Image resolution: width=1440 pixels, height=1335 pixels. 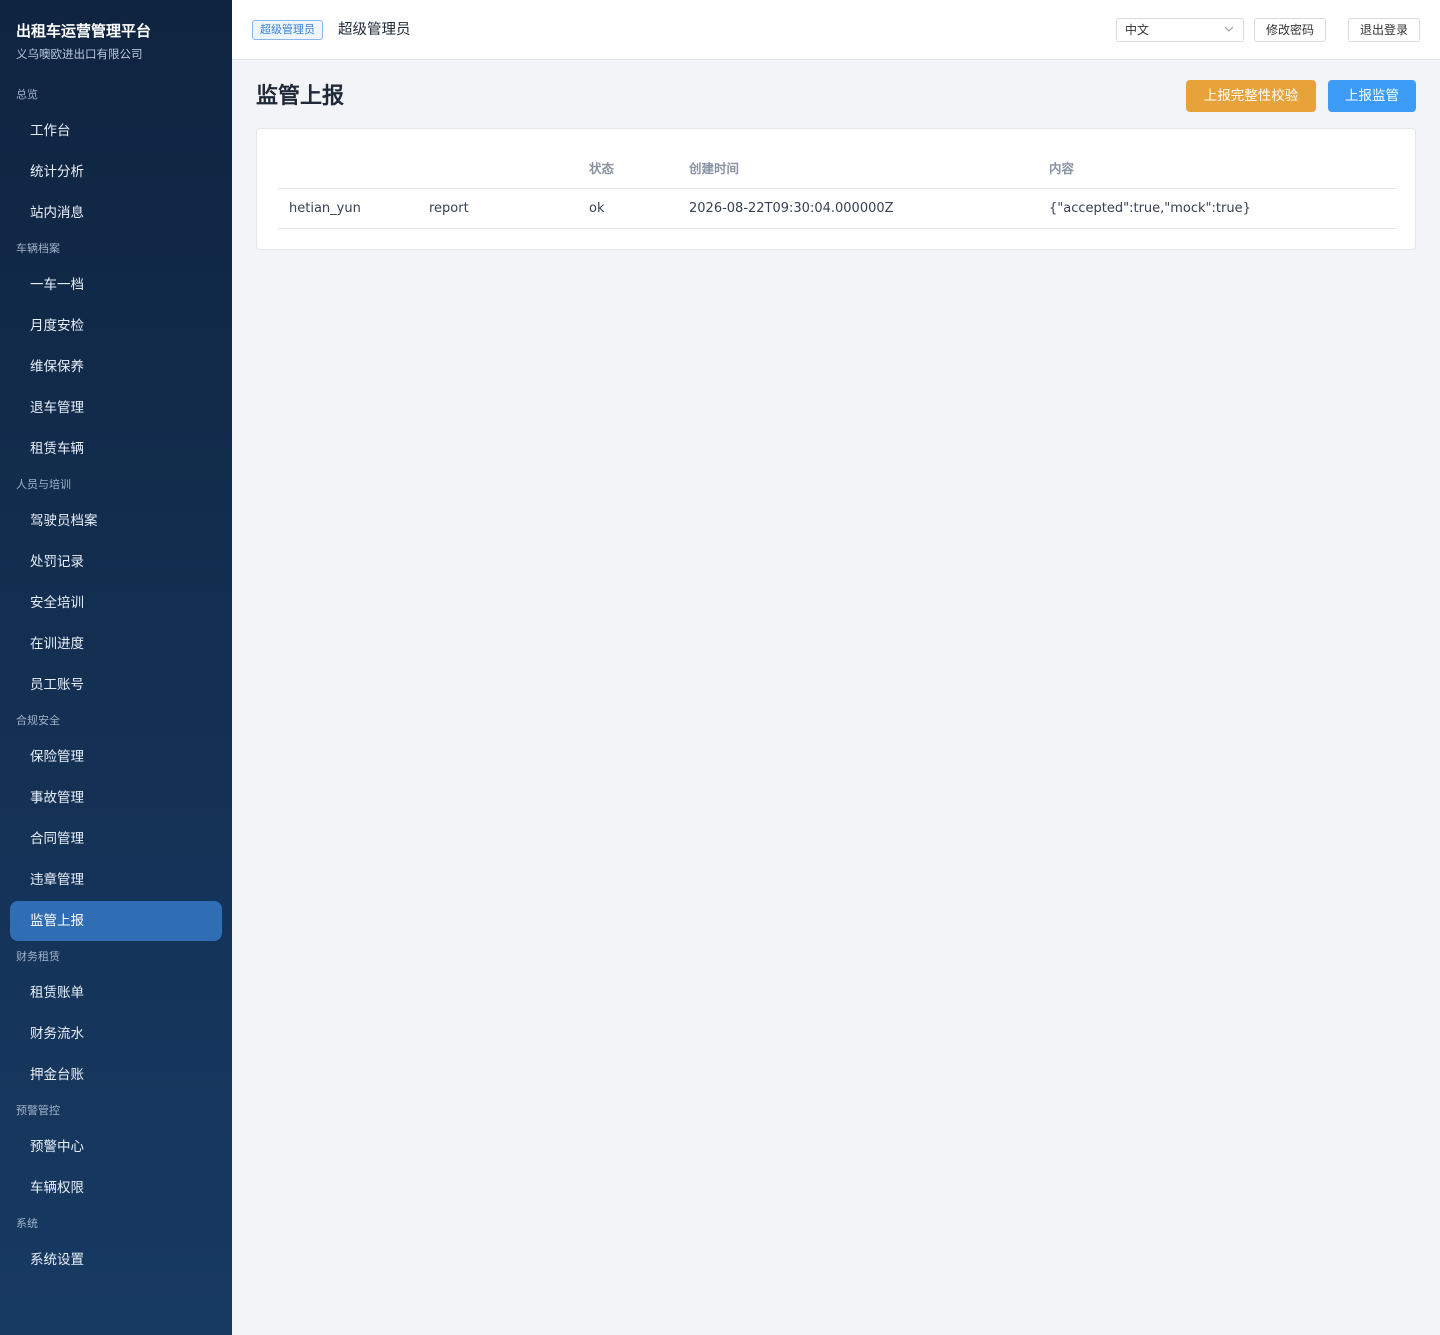 I want to click on cell-type: report, so click(x=449, y=208).